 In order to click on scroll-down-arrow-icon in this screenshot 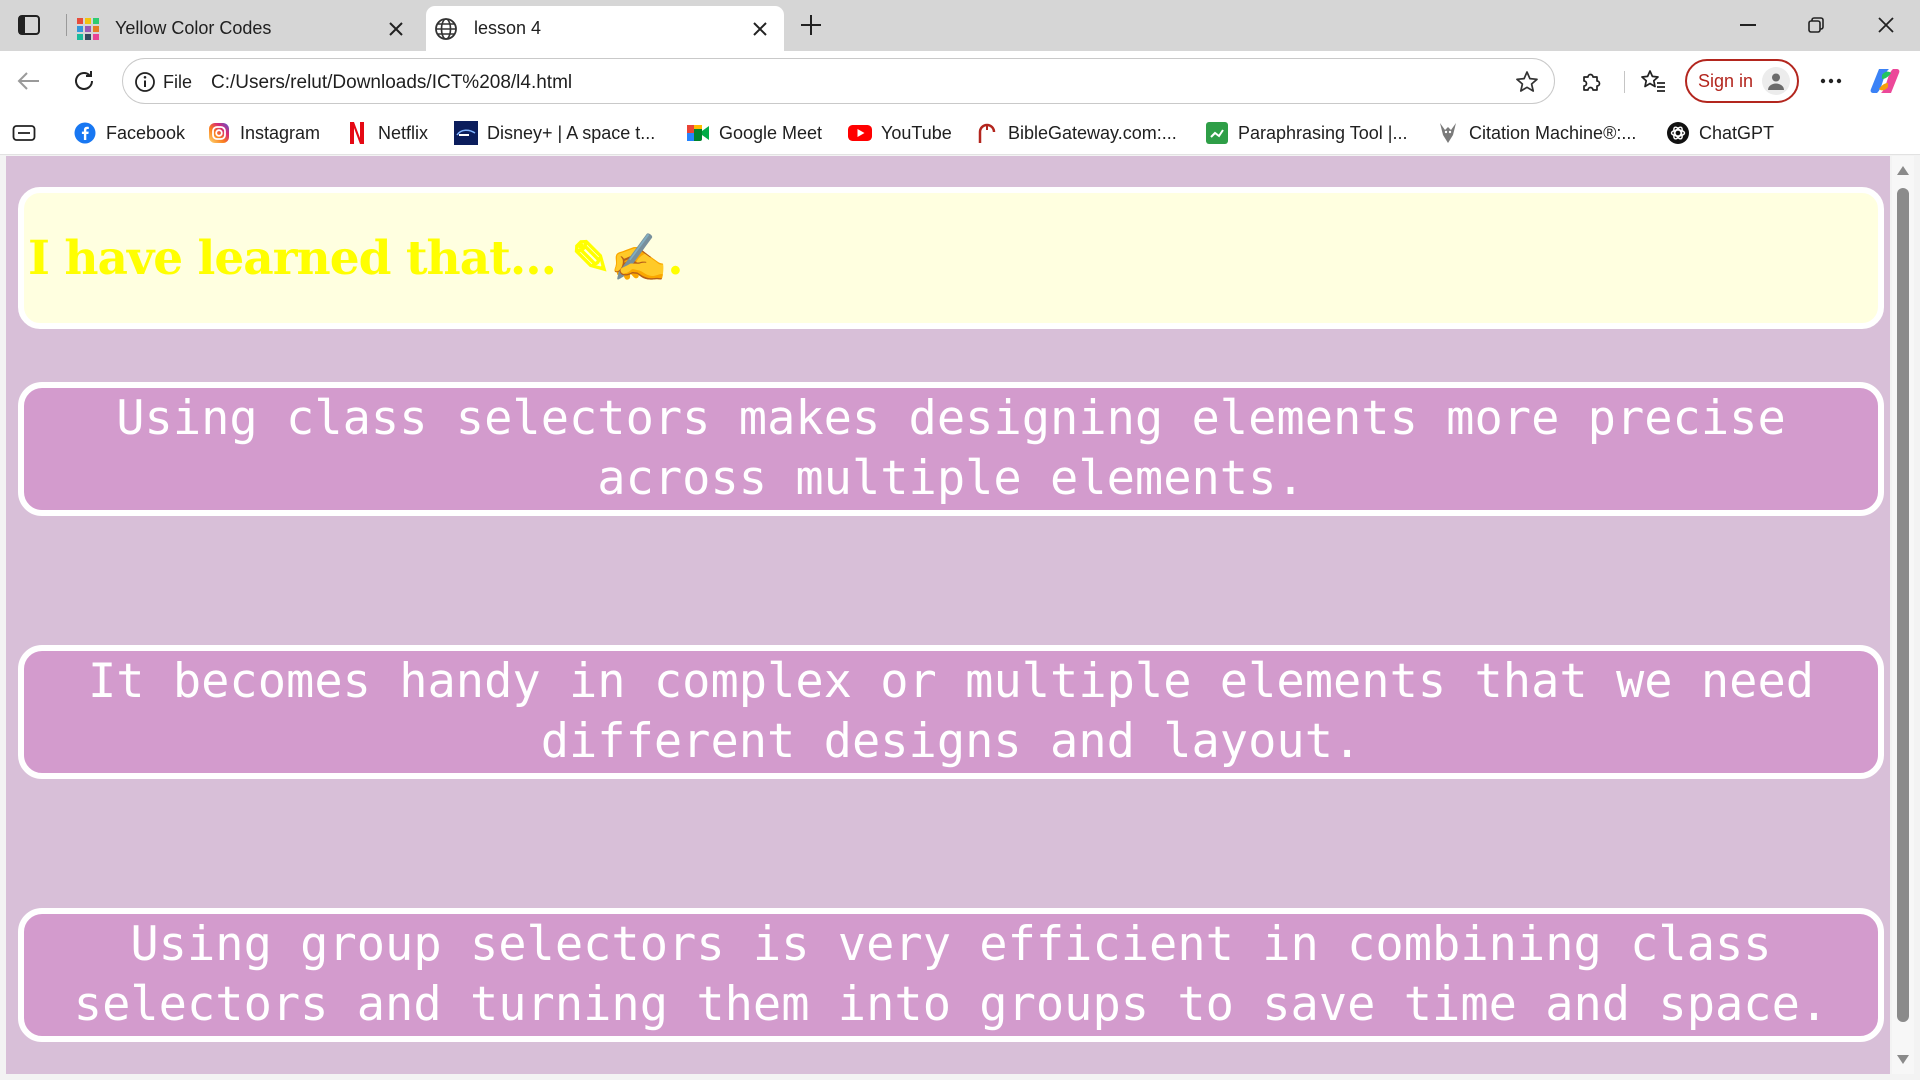, I will do `click(1903, 1059)`.